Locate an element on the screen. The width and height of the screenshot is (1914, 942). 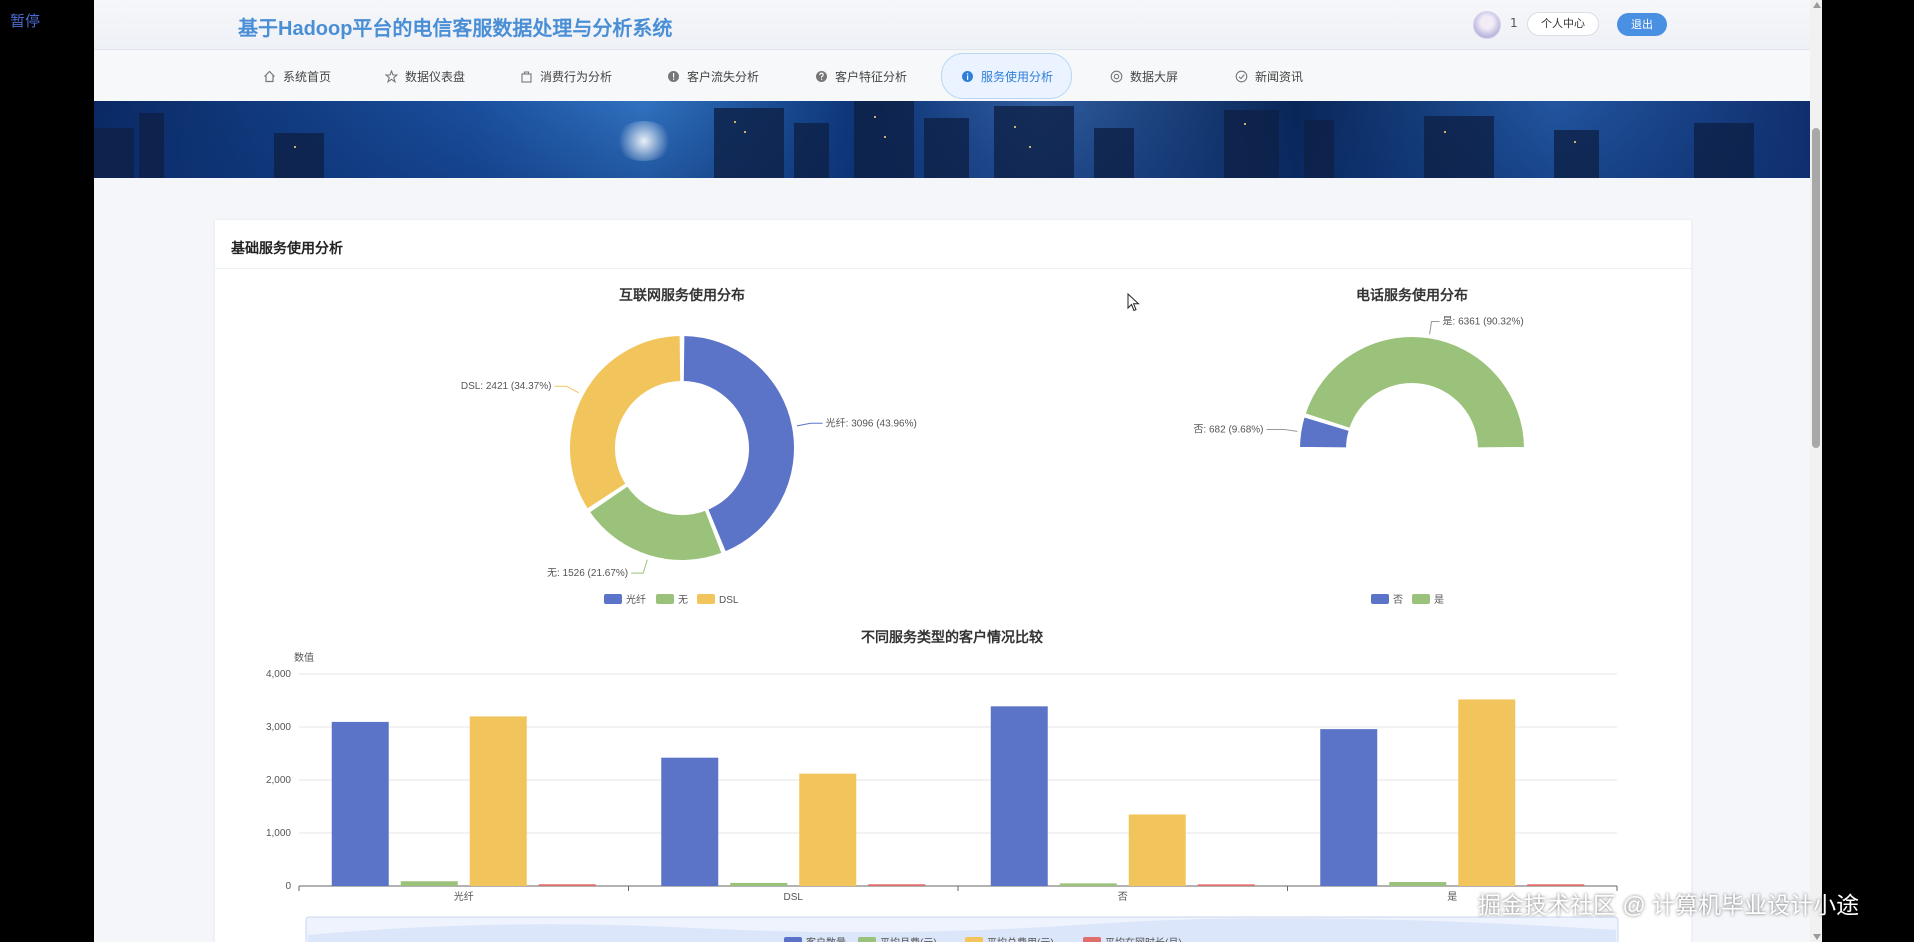
legend-label: 平均在网时长(月) is located at coordinates (1143, 939).